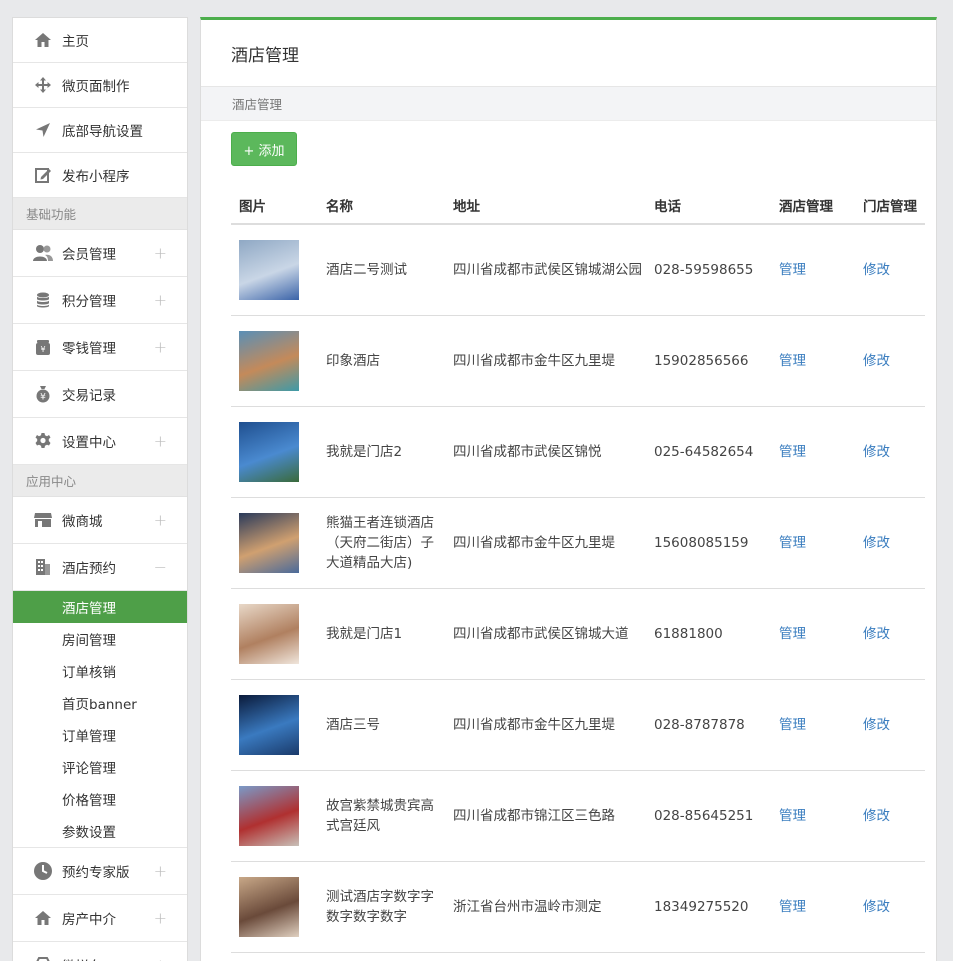  I want to click on hotel-phone: 15902856566, so click(708, 361).